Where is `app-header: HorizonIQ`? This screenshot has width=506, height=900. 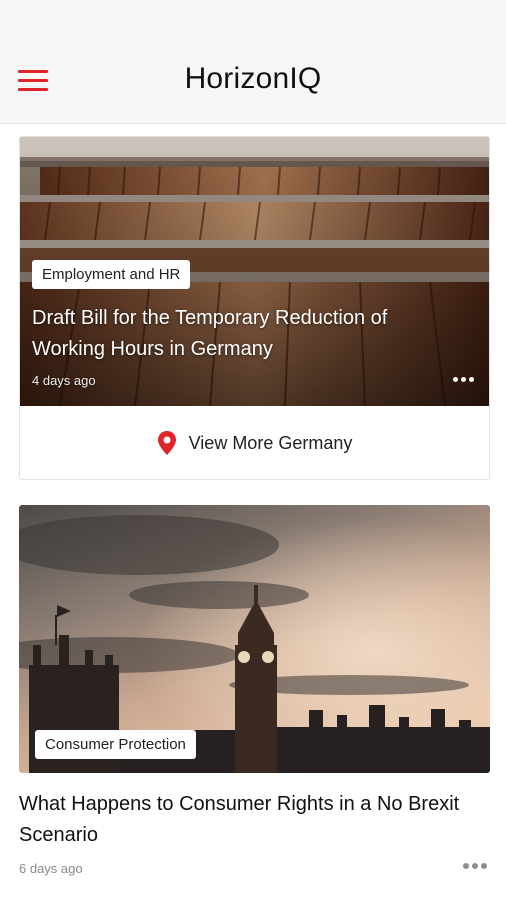 app-header: HorizonIQ is located at coordinates (253, 62).